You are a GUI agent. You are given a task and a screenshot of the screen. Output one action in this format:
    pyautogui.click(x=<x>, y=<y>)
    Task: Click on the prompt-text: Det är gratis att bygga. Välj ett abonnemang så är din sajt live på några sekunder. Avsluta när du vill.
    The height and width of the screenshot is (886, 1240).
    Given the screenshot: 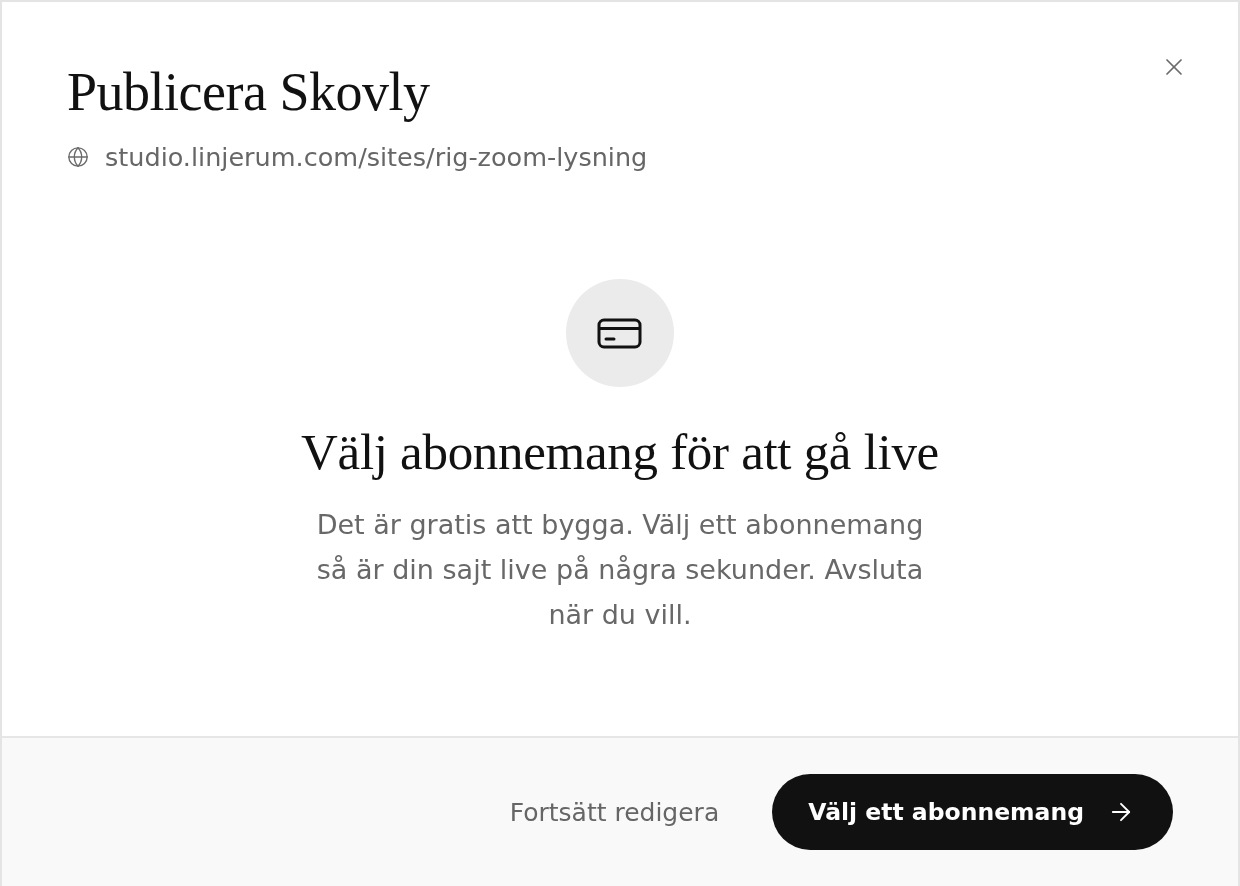 What is the action you would take?
    pyautogui.click(x=620, y=570)
    